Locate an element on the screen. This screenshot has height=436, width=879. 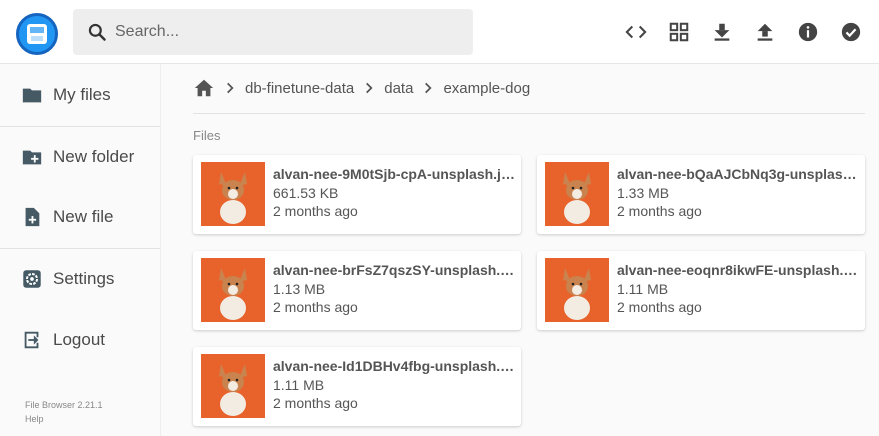
select-button is located at coordinates (851, 32).